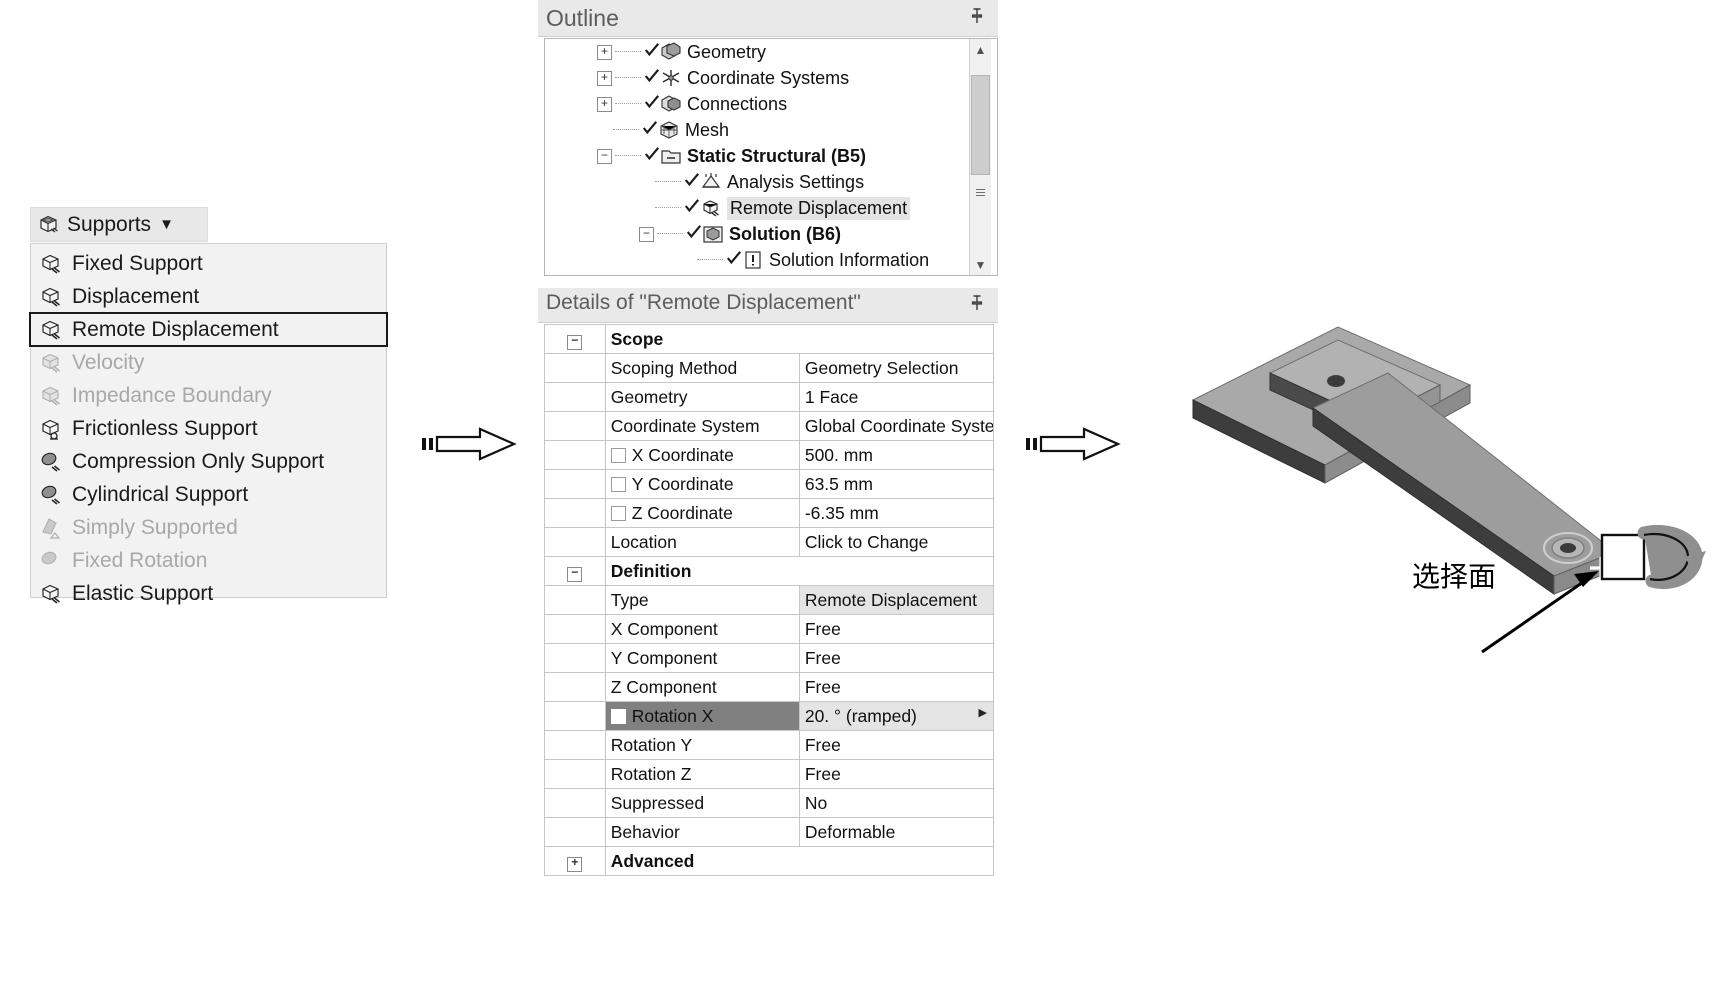 The width and height of the screenshot is (1731, 984). Describe the element at coordinates (769, 455) in the screenshot. I see `details-row-x-coordinate: X Coordinate 500. mm` at that location.